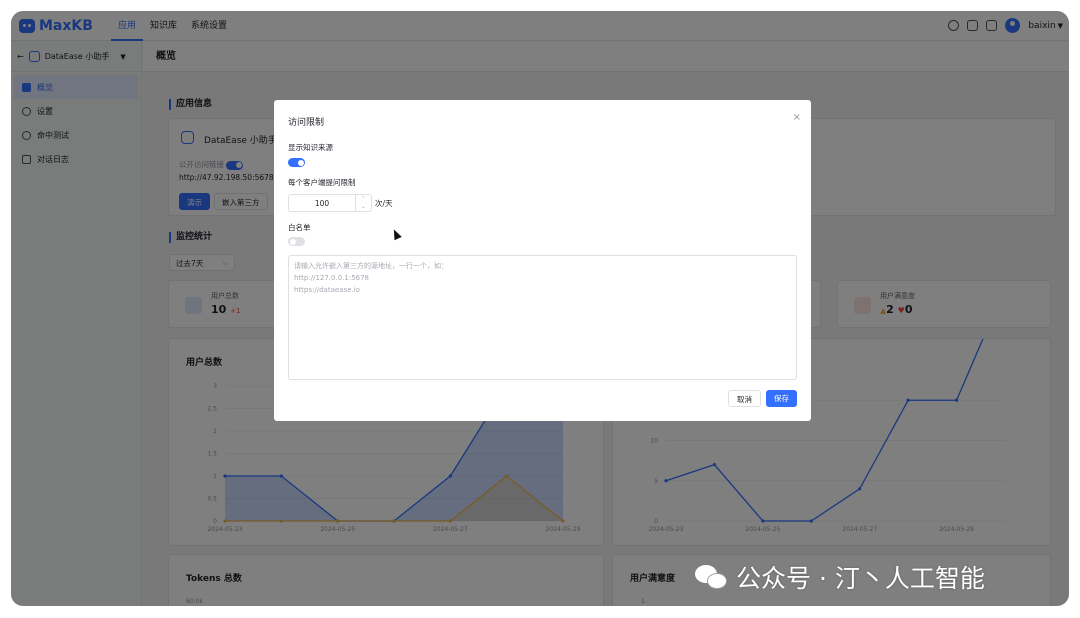 The width and height of the screenshot is (1080, 618). Describe the element at coordinates (296, 241) in the screenshot. I see `whitelist-toggle` at that location.